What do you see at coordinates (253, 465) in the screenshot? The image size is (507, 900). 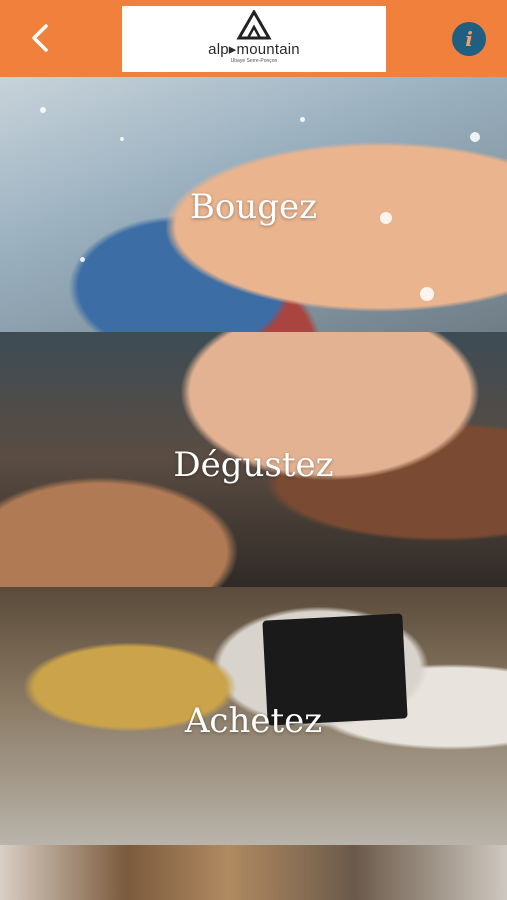 I see `tile-label: Dégustez` at bounding box center [253, 465].